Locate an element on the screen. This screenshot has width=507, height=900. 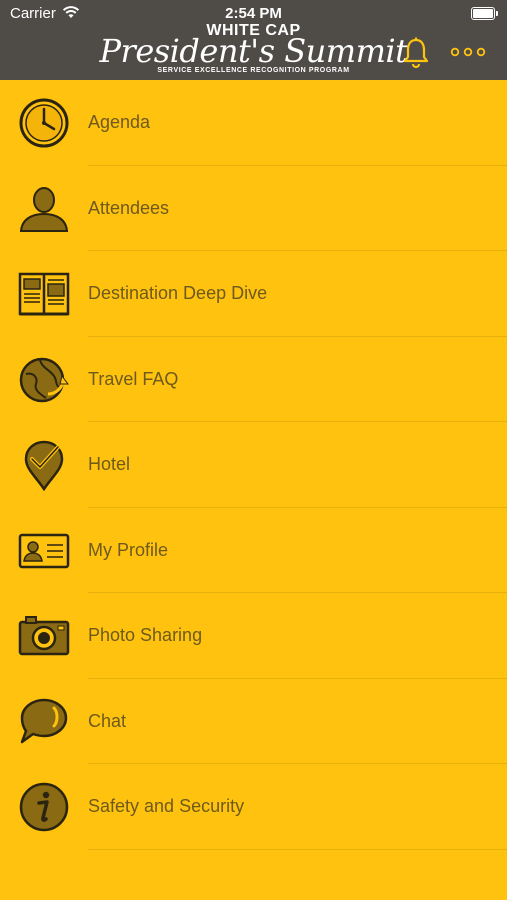
map-pin-check-icon is located at coordinates (44, 465).